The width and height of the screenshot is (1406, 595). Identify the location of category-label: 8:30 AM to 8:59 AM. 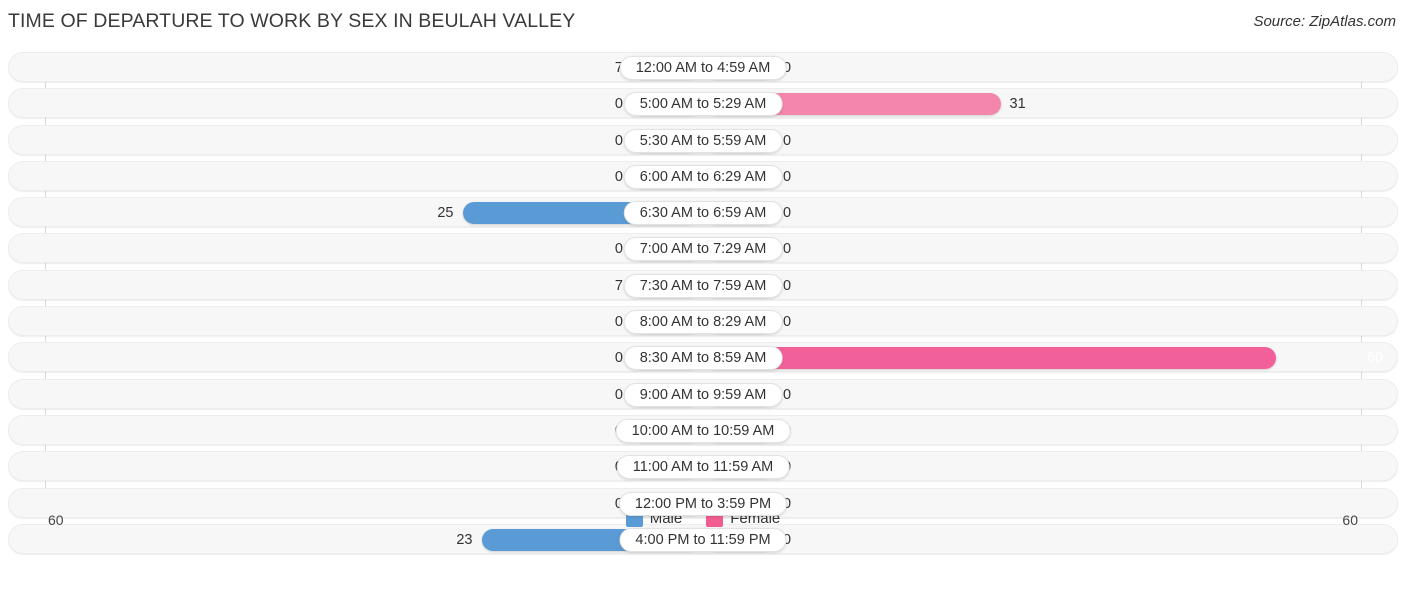
(703, 358).